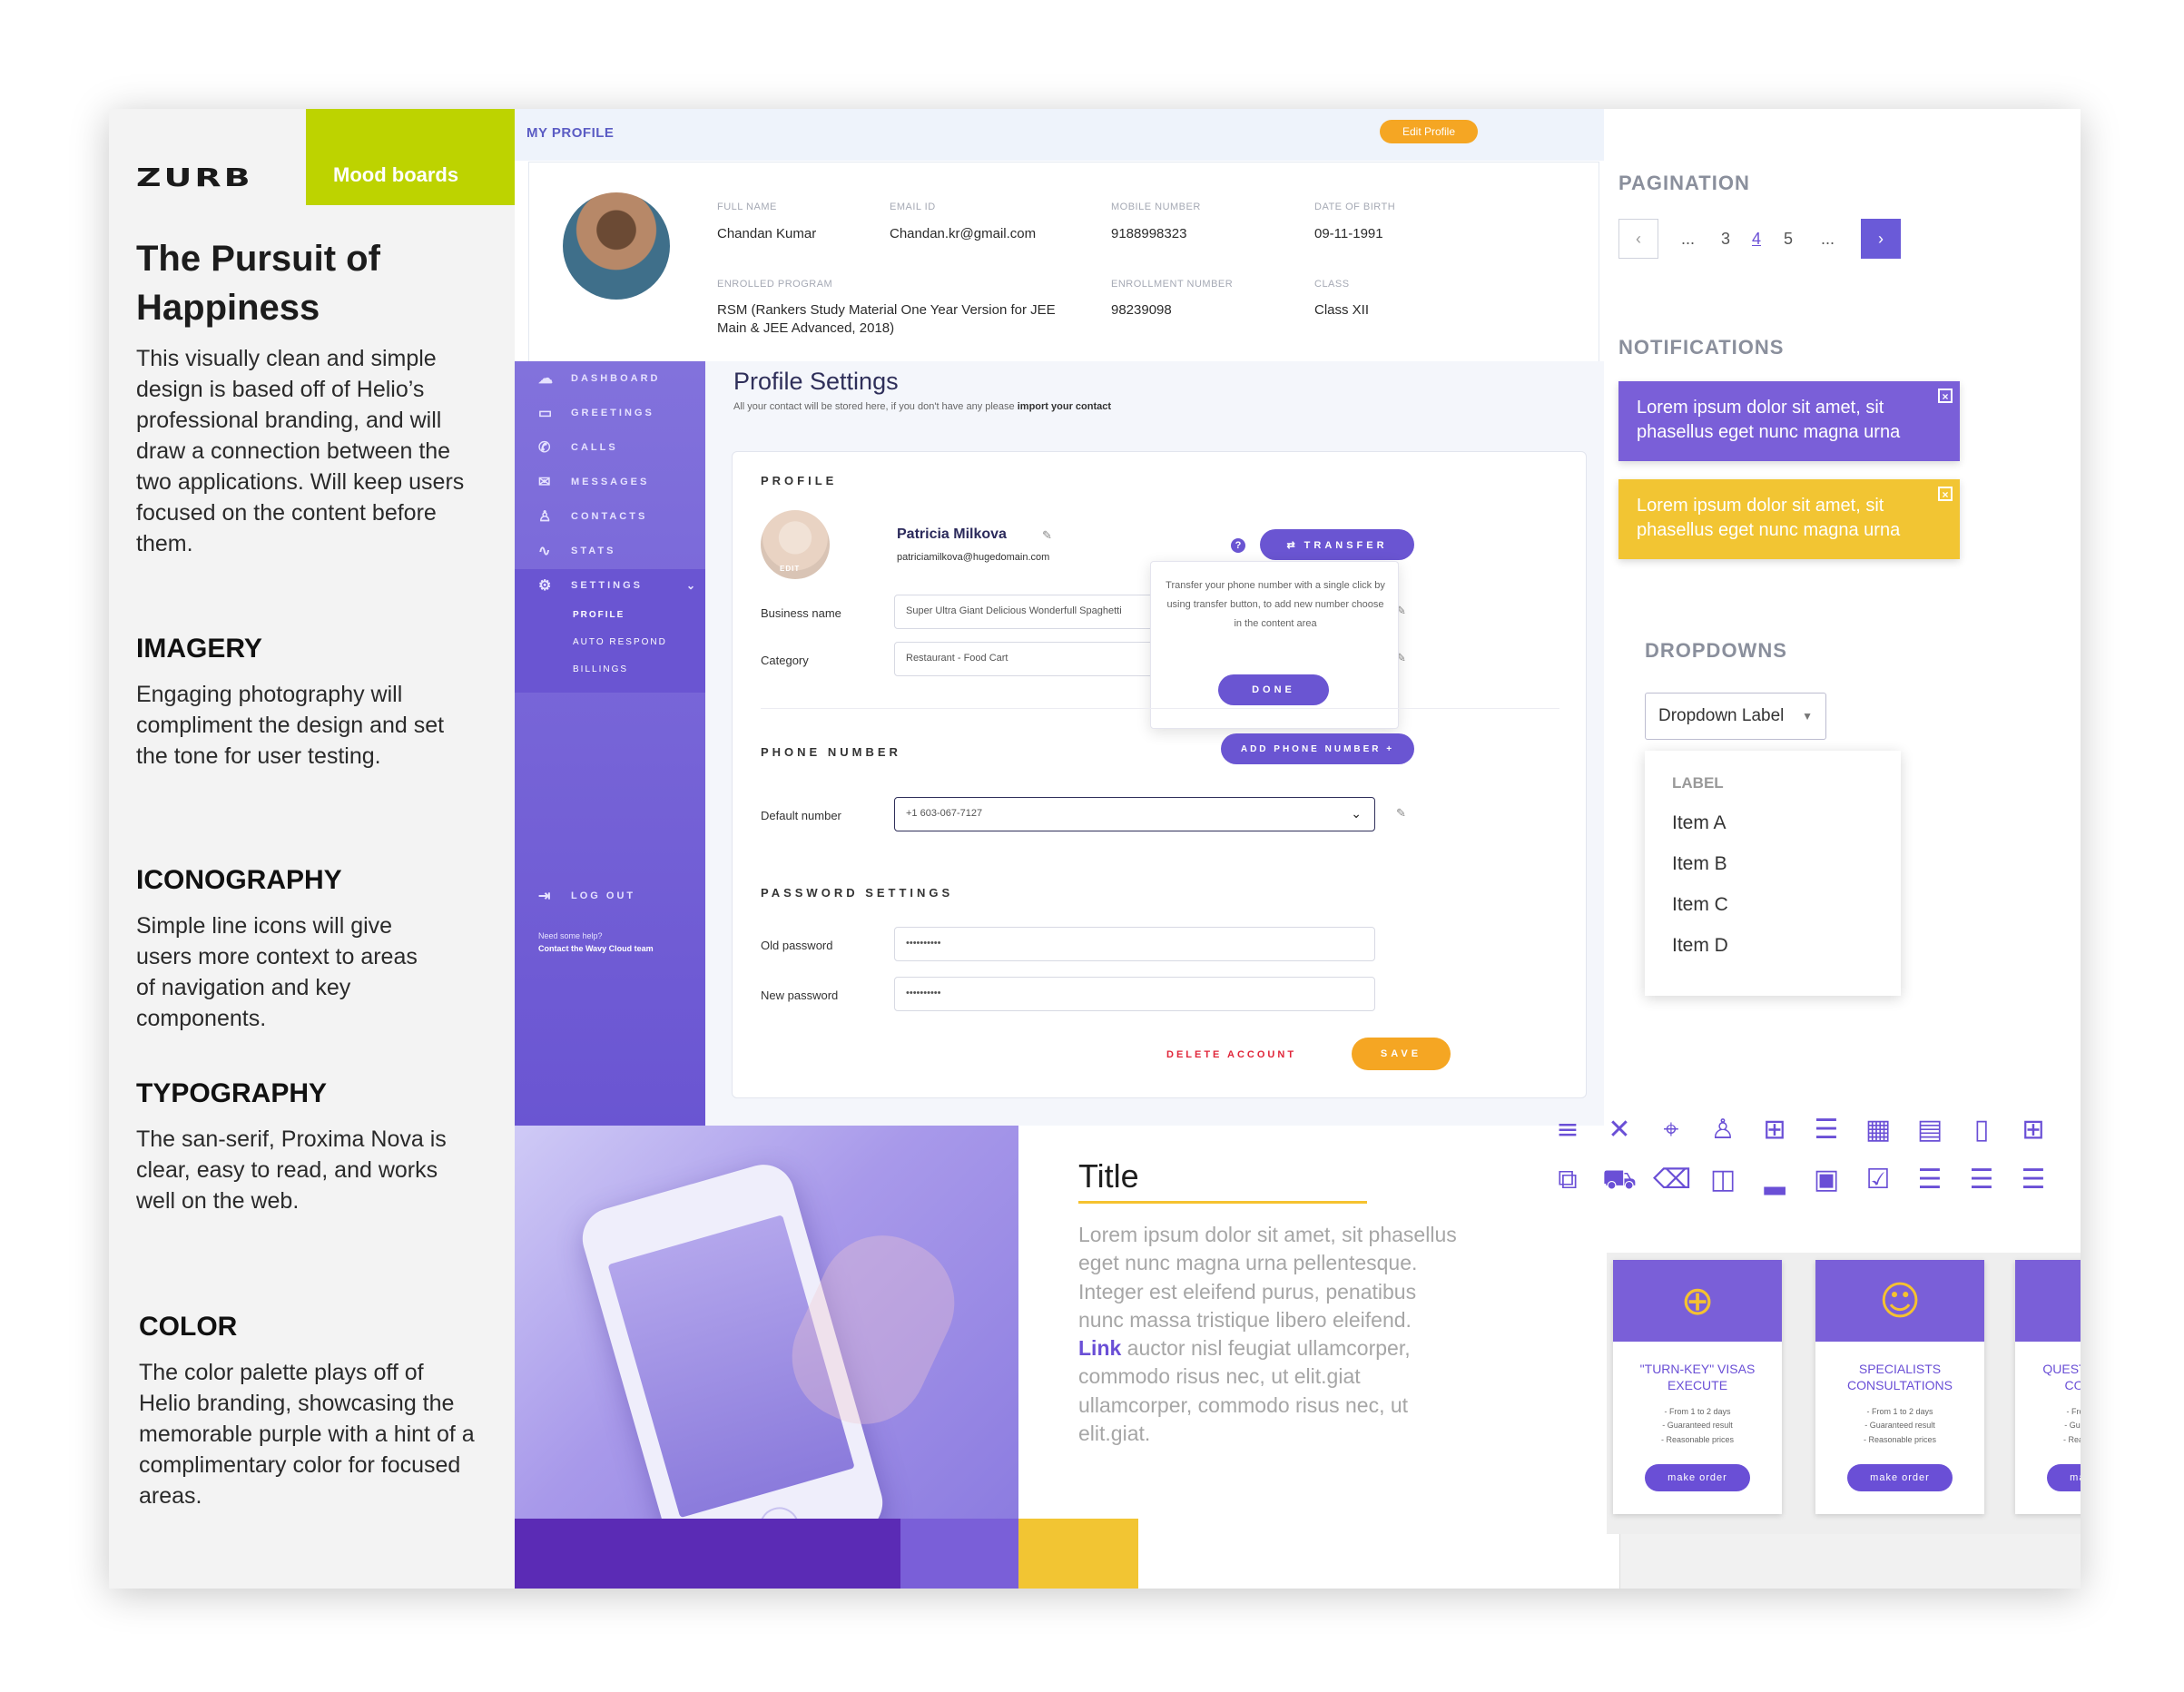 Image resolution: width=2184 pixels, height=1692 pixels. What do you see at coordinates (1156, 207) in the screenshot?
I see `mobile-label: MOBILE NUMBER` at bounding box center [1156, 207].